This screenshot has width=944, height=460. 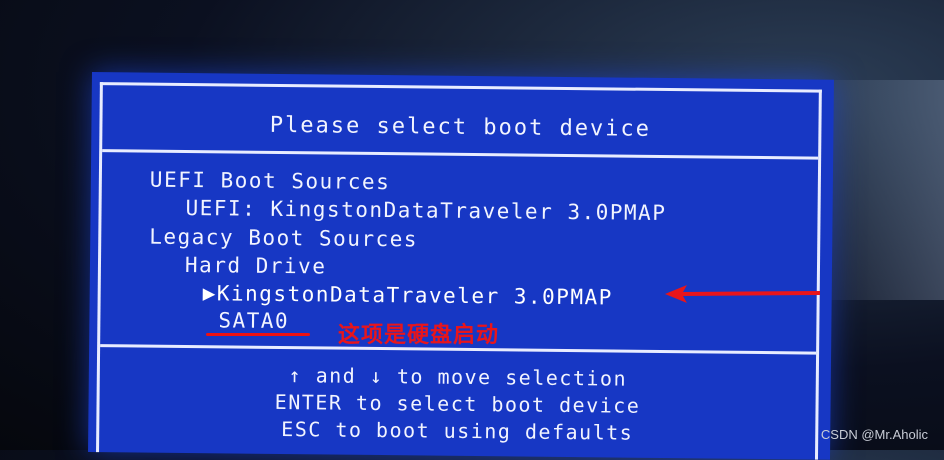 I want to click on boot-section-uefi: UEFI Boot Sources, so click(x=270, y=181).